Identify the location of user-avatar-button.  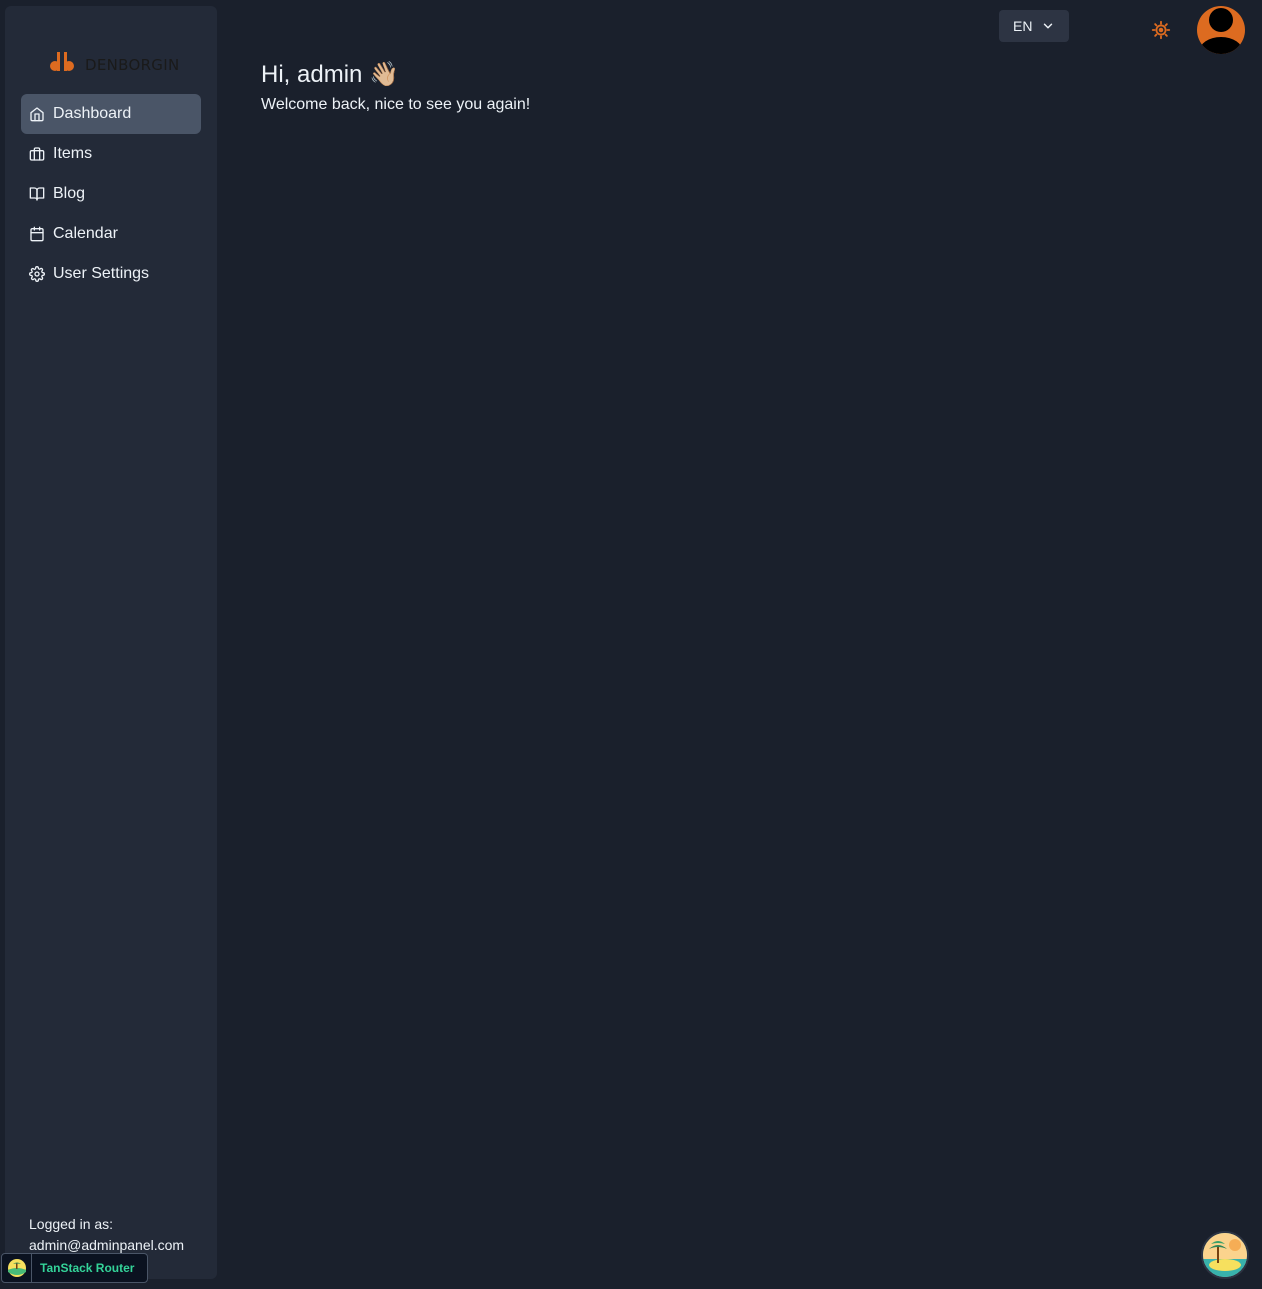
(1221, 30).